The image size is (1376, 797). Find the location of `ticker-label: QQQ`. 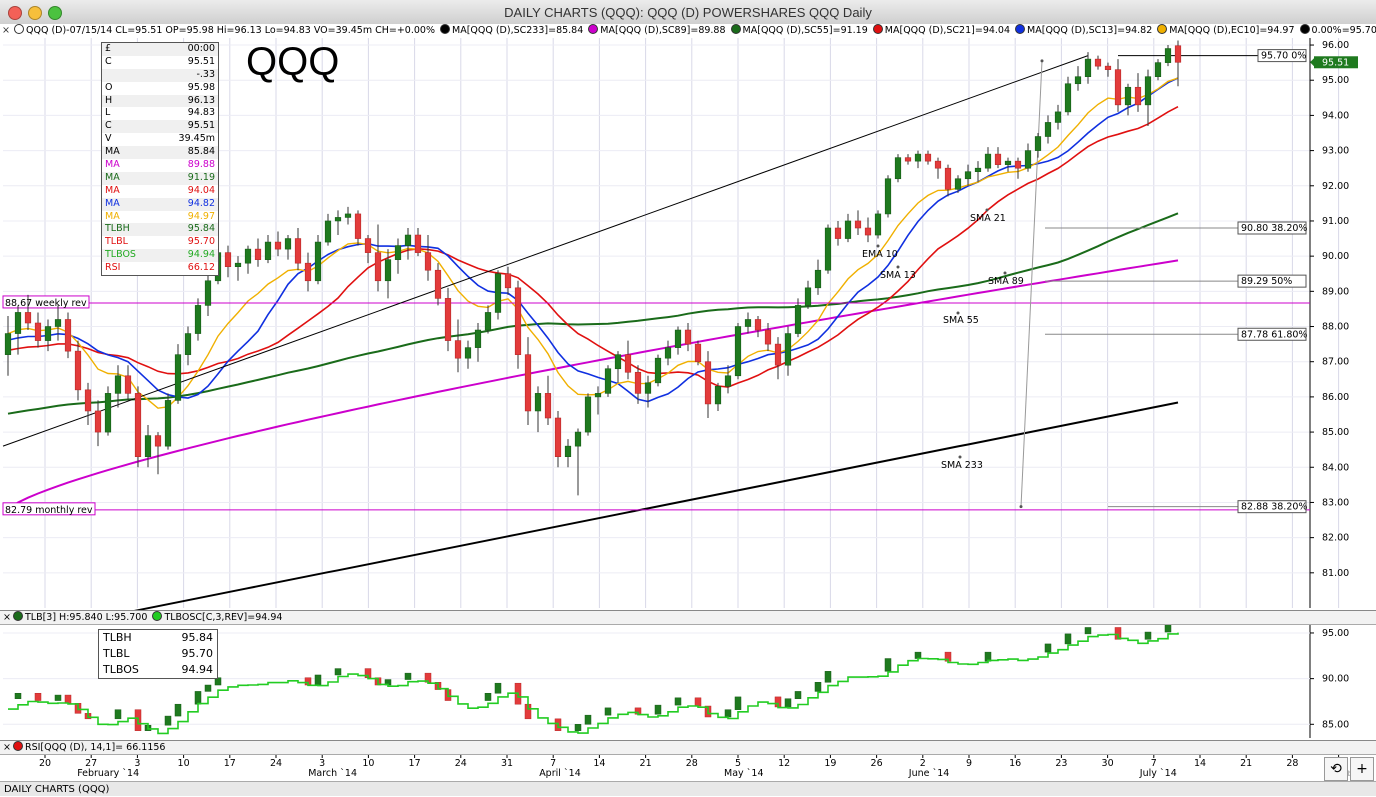

ticker-label: QQQ is located at coordinates (293, 62).